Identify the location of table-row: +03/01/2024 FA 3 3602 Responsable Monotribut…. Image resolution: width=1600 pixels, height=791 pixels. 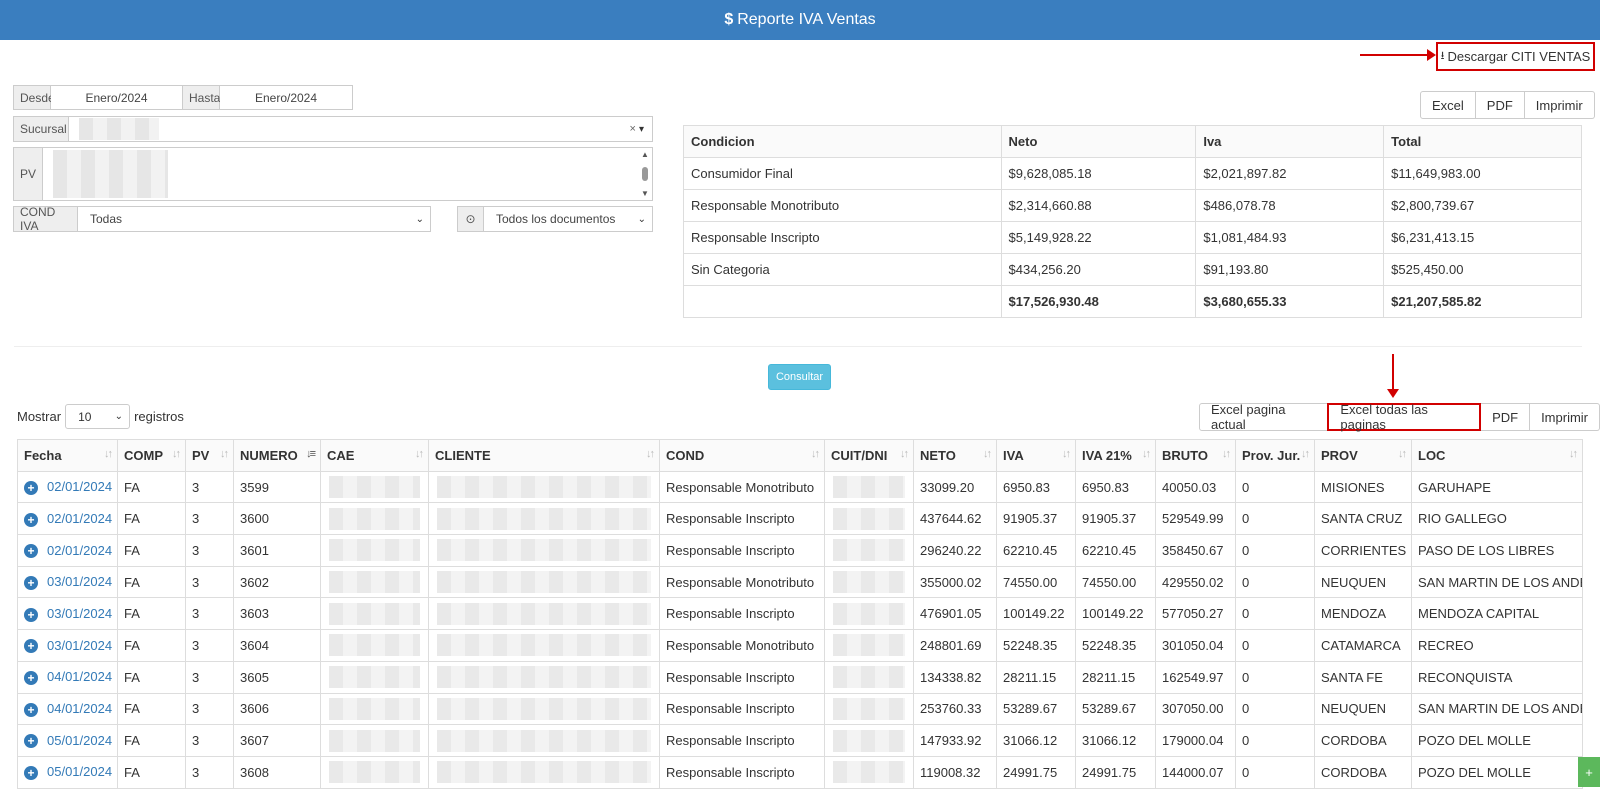
(800, 582).